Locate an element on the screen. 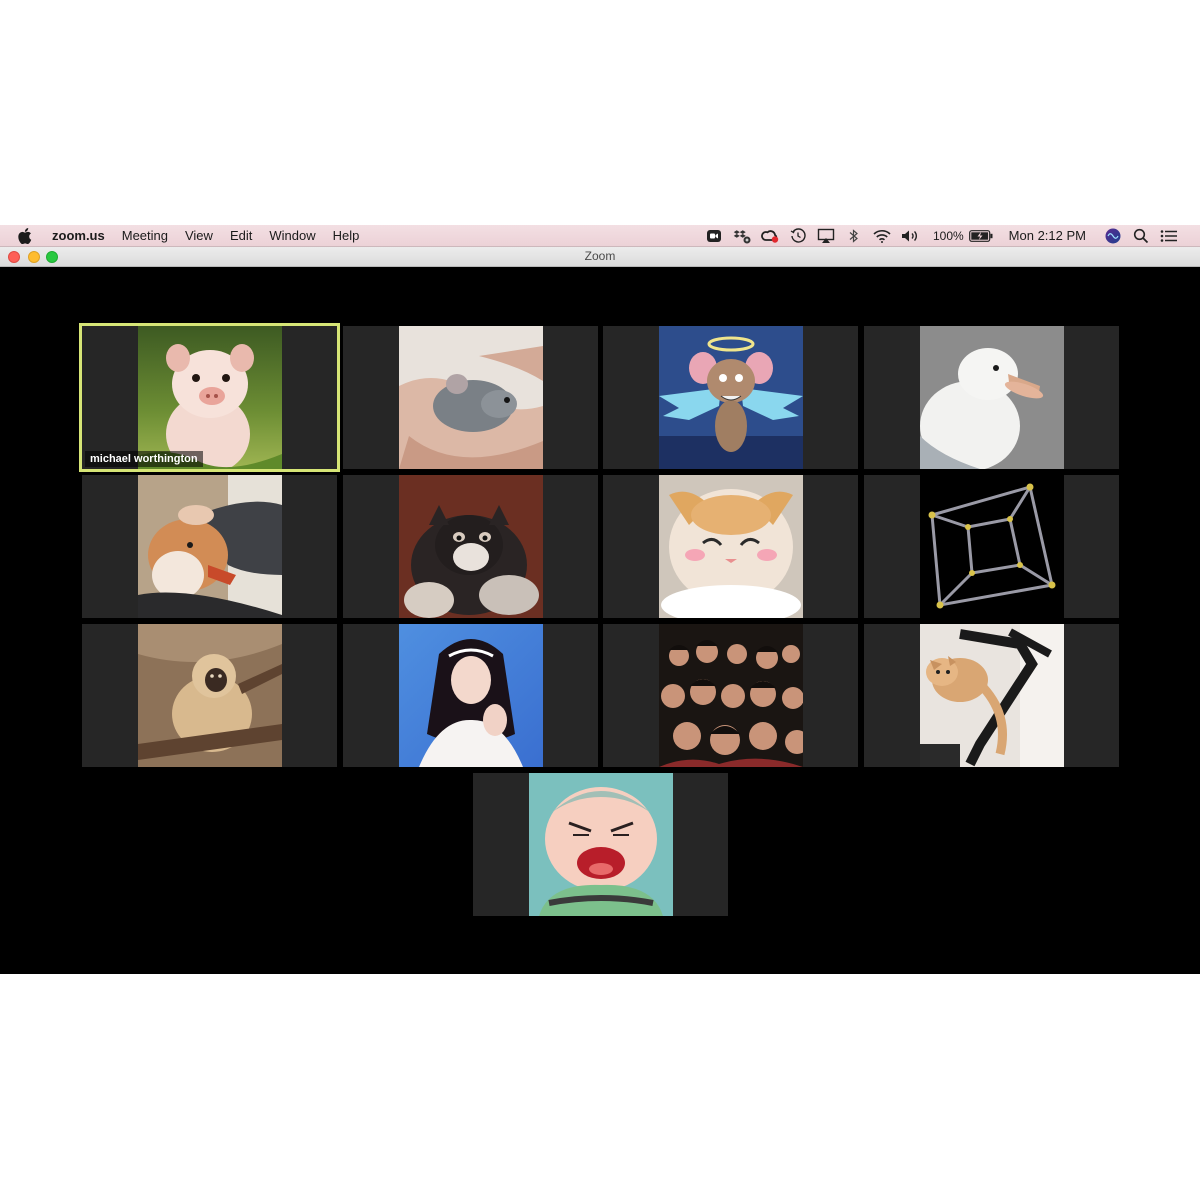 The height and width of the screenshot is (1200, 1200). dropbox-icon is located at coordinates (742, 236).